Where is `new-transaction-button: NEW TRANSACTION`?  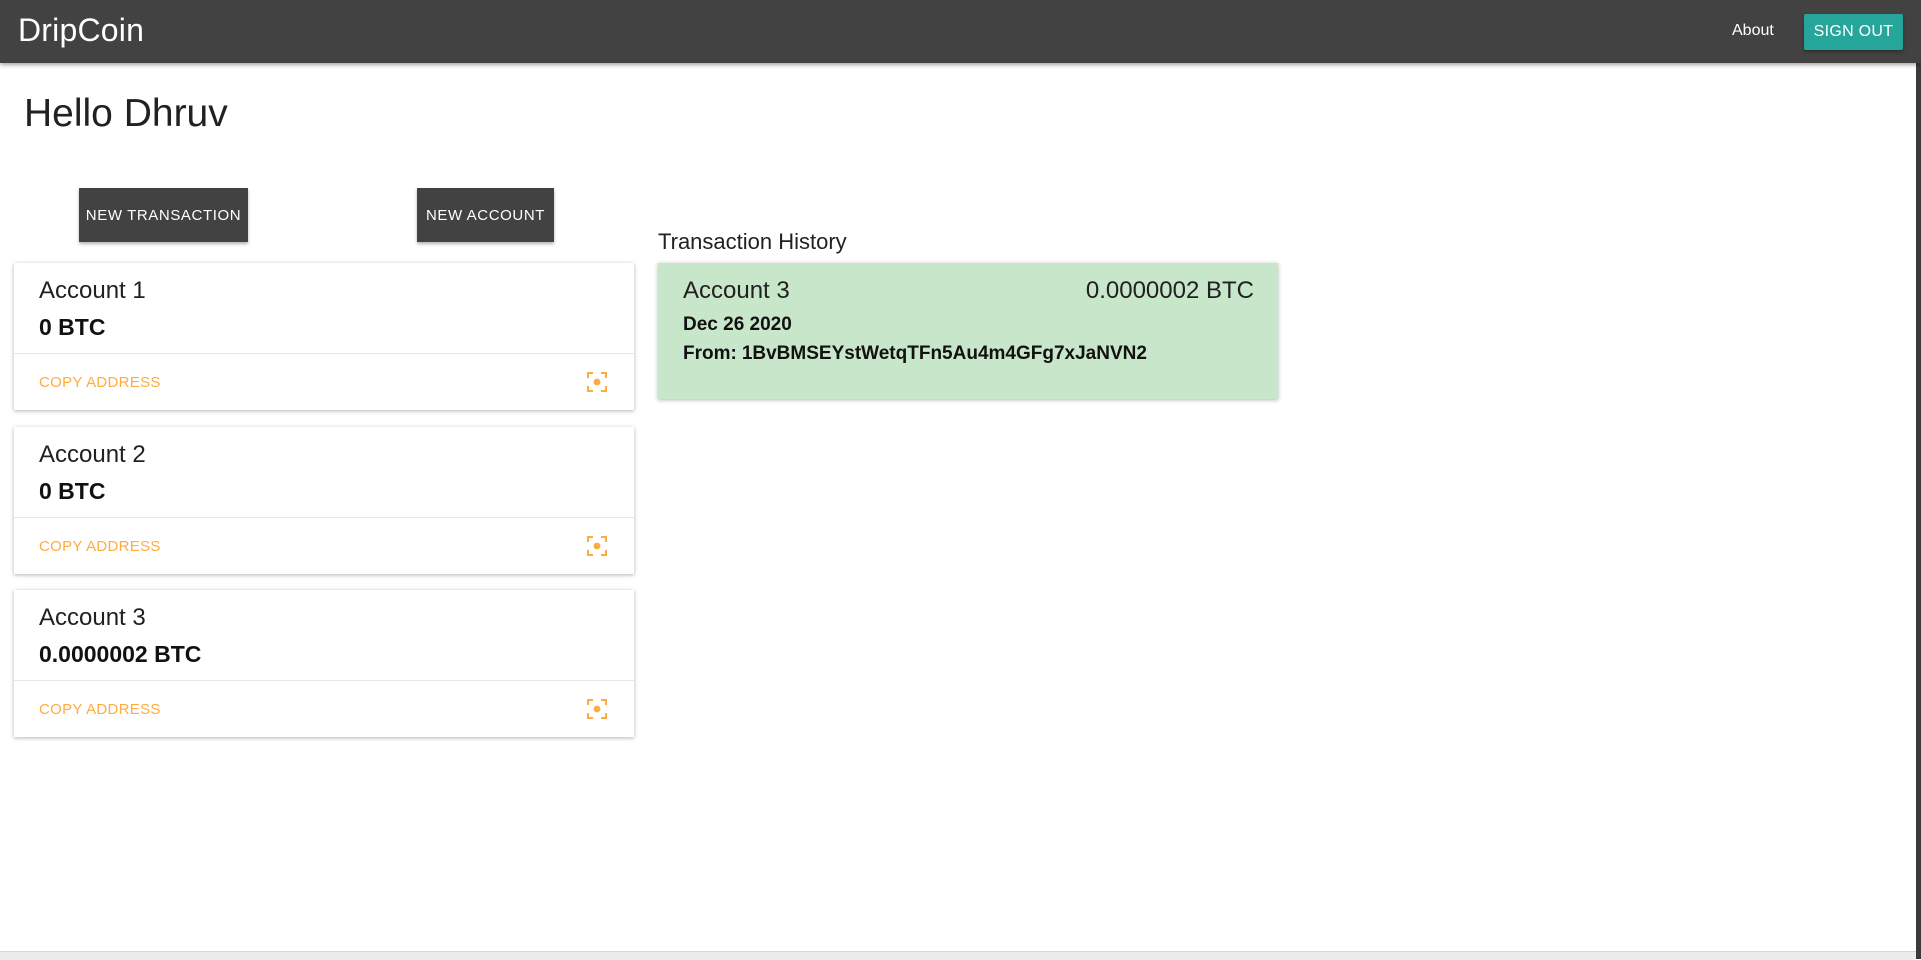 new-transaction-button: NEW TRANSACTION is located at coordinates (163, 215).